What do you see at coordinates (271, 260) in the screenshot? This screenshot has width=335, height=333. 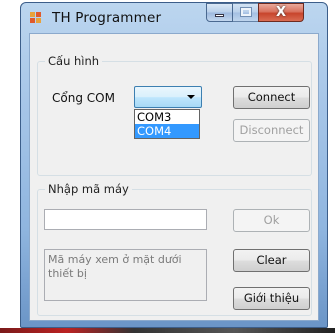 I see `clear-button: Clear` at bounding box center [271, 260].